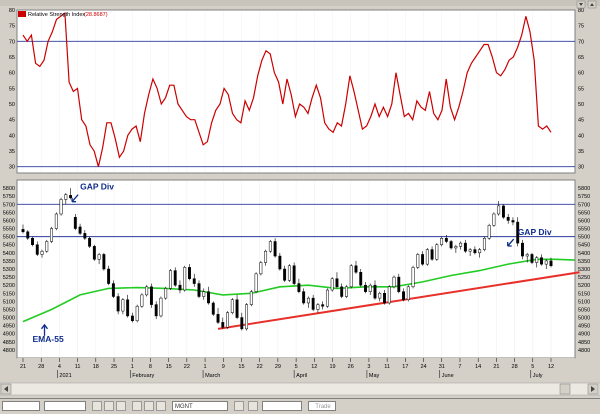 The height and width of the screenshot is (414, 600). I want to click on price-tick-label-right: 5000, so click(584, 319).